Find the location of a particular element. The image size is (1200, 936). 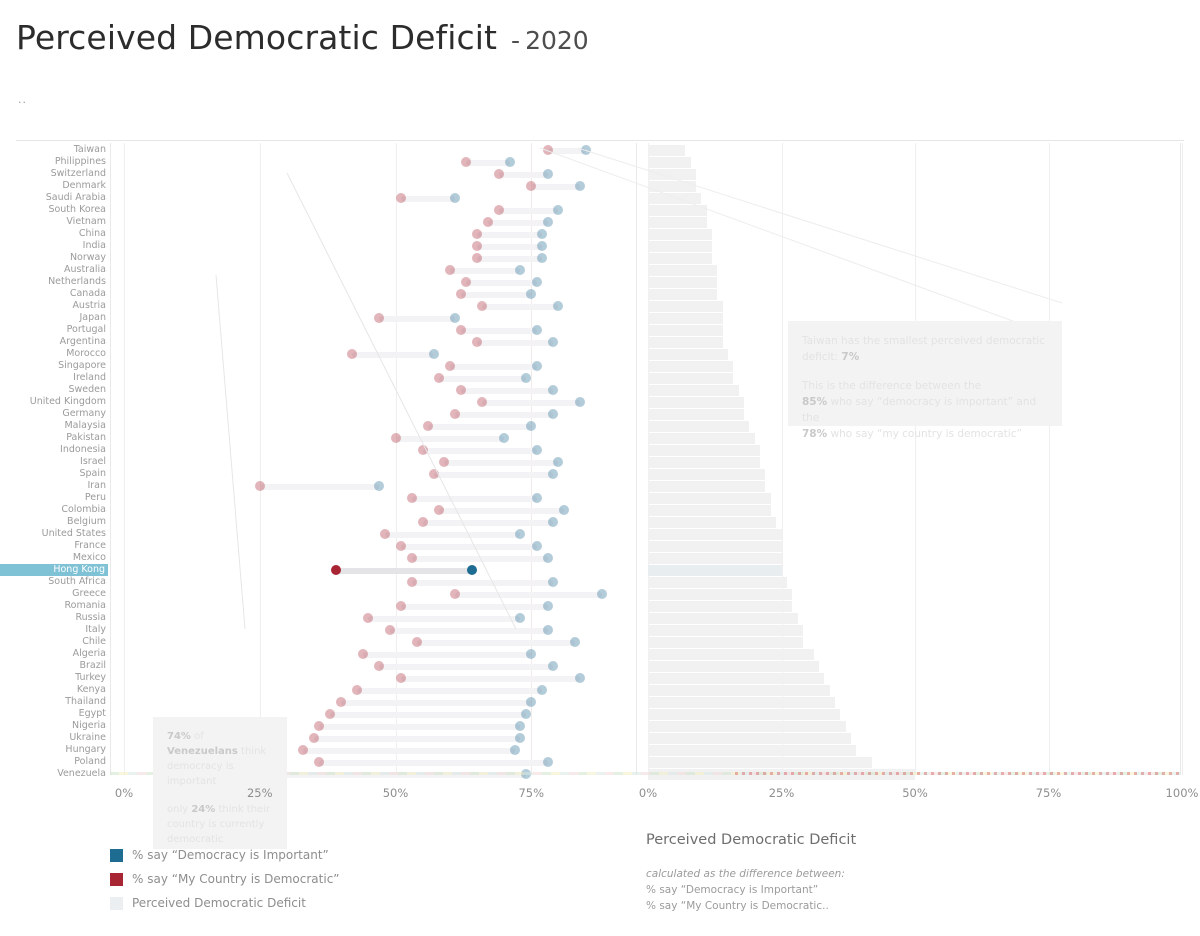

y-axis-label: Egypt is located at coordinates (54, 714).